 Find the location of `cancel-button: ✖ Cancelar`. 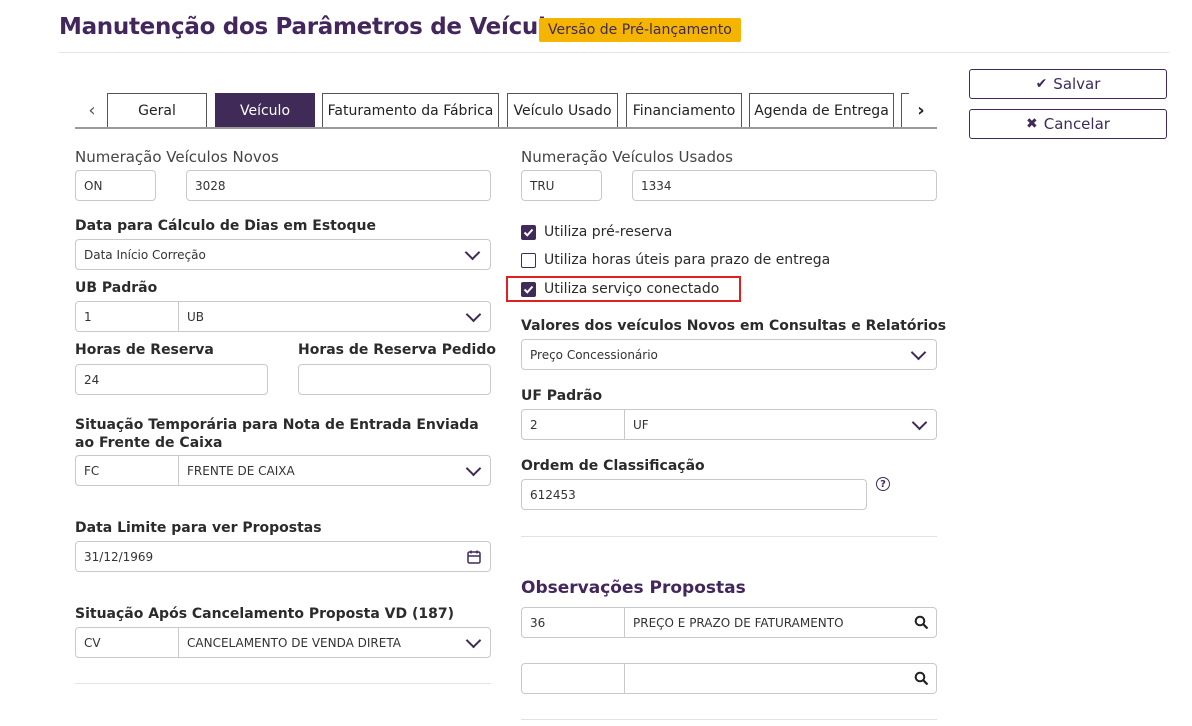

cancel-button: ✖ Cancelar is located at coordinates (1068, 124).